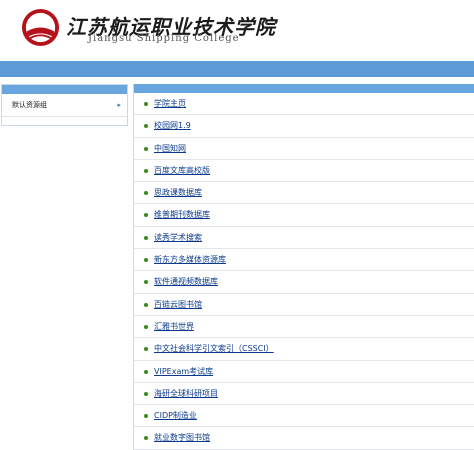 Image resolution: width=474 pixels, height=450 pixels. What do you see at coordinates (40, 27) in the screenshot?
I see `college-emblem-icon` at bounding box center [40, 27].